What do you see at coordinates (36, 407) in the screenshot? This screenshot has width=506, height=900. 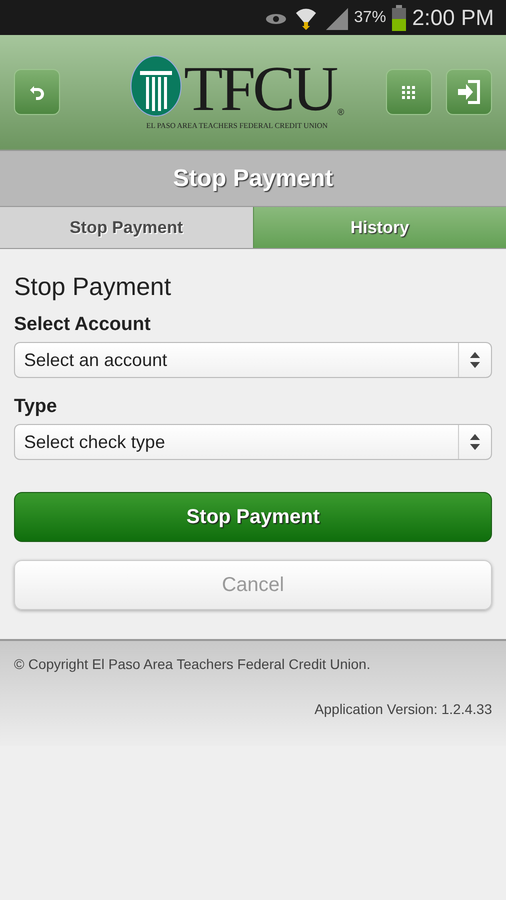 I see `field-label: Type` at bounding box center [36, 407].